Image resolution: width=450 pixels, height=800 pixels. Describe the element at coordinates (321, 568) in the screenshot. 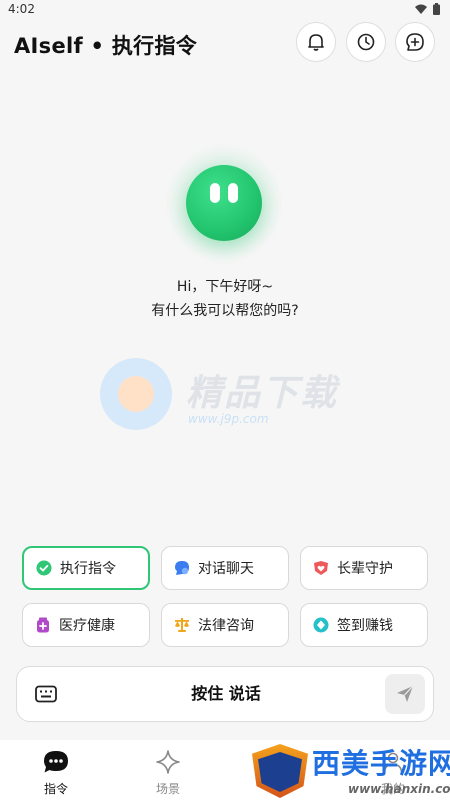

I see `heart-shield-icon` at that location.